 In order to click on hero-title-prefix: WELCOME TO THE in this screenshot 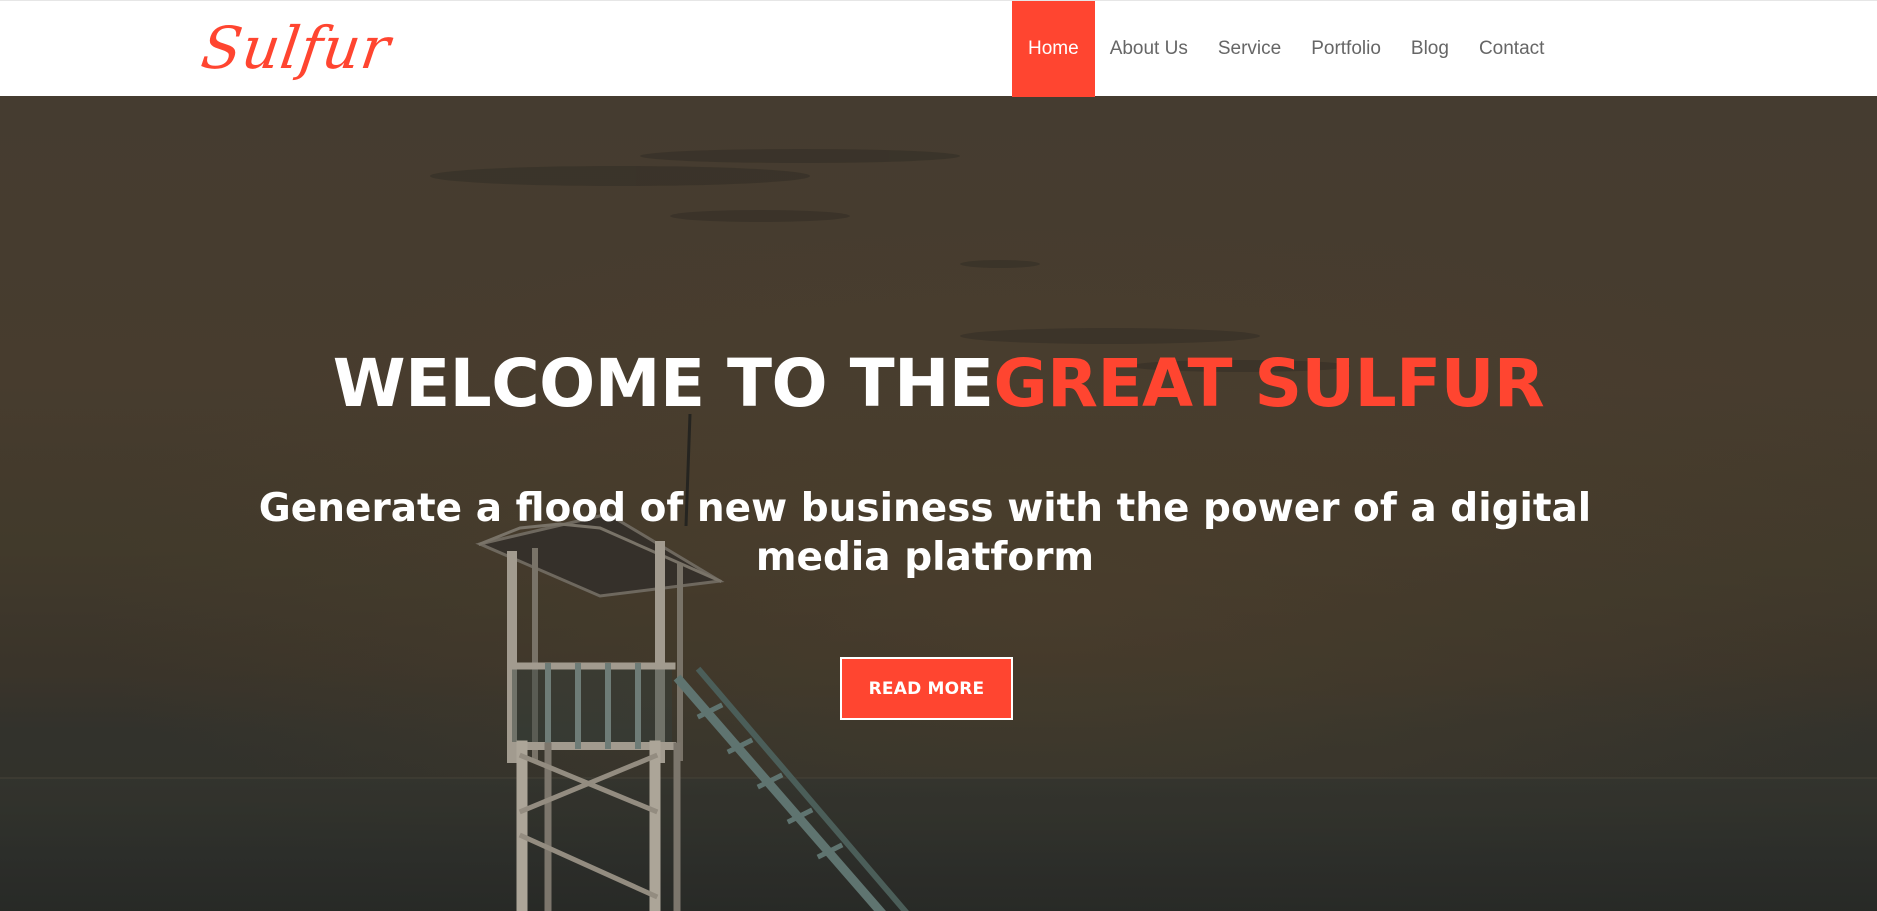, I will do `click(663, 383)`.